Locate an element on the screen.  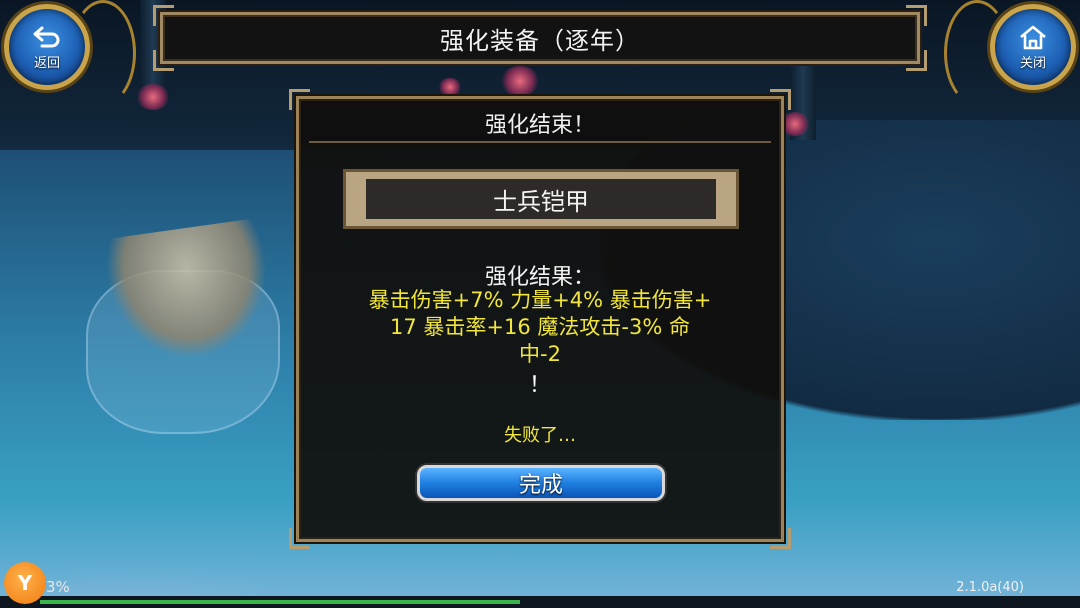
home-icon is located at coordinates (1033, 37).